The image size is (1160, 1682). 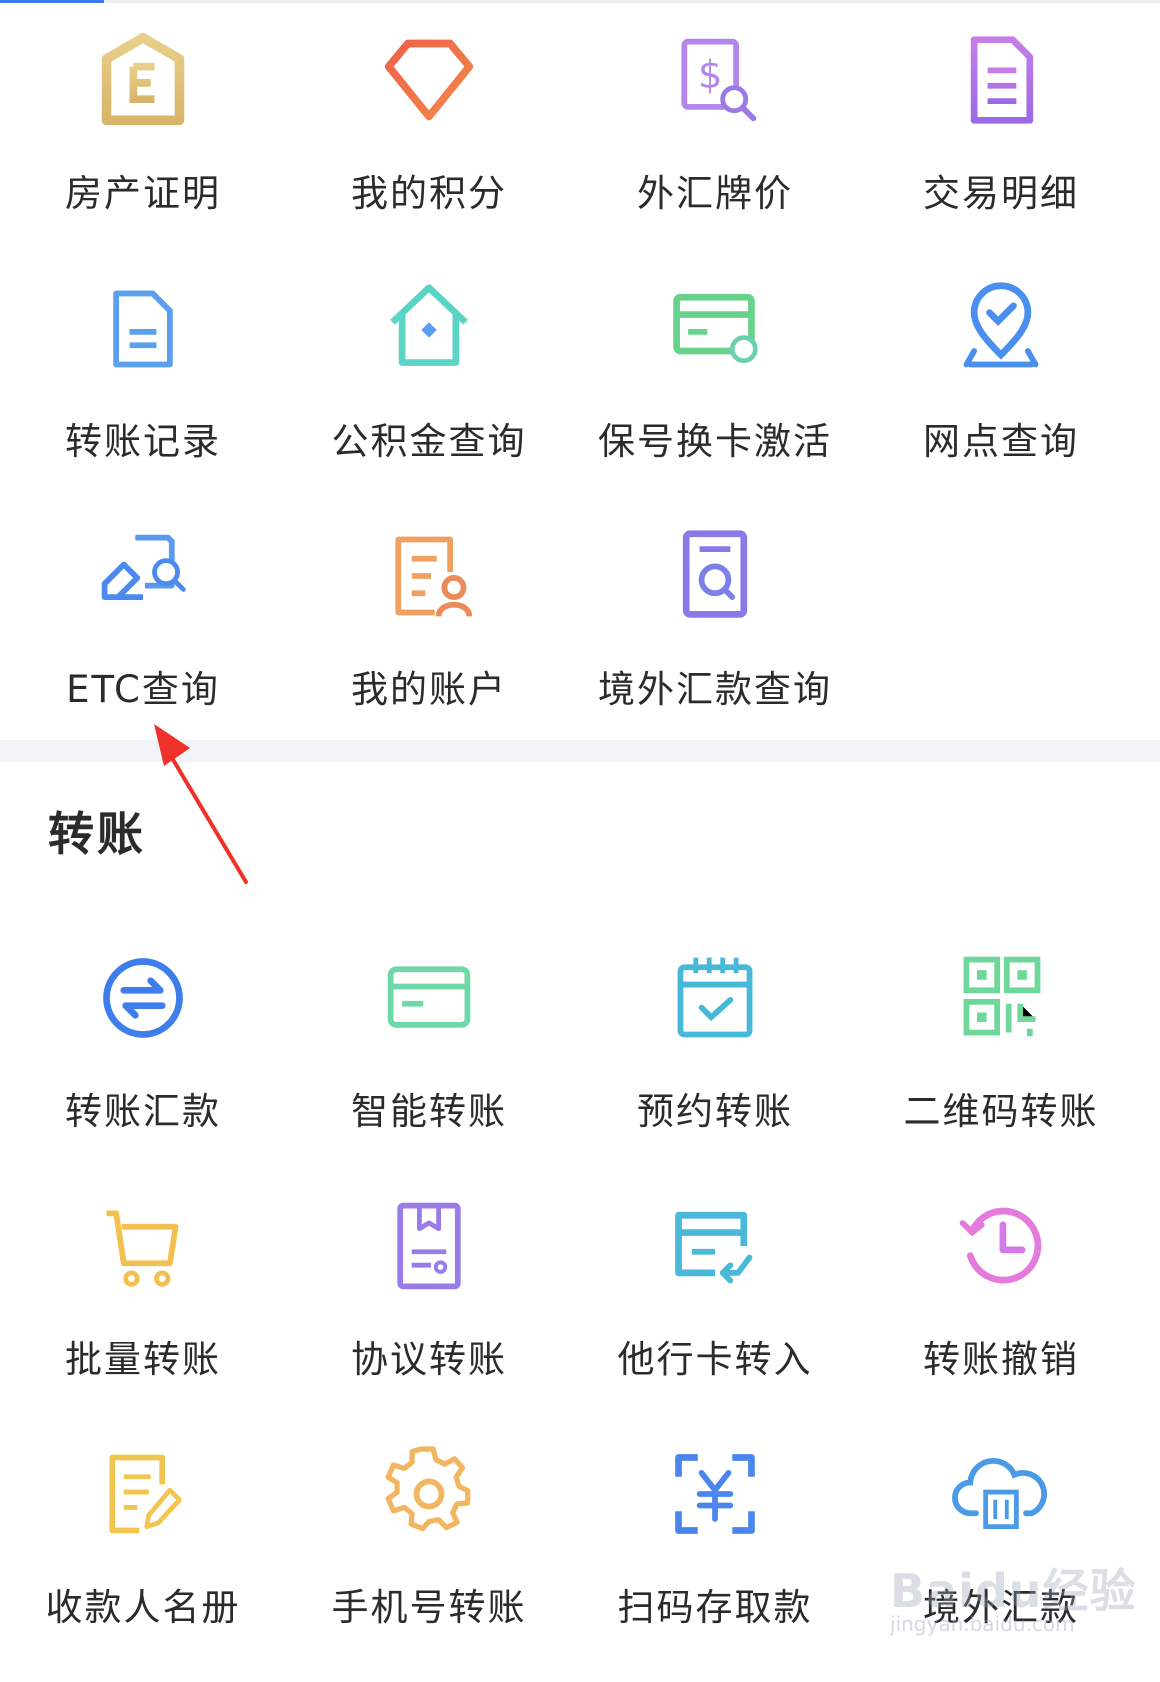 What do you see at coordinates (715, 1310) in the screenshot?
I see `tile-other-bank-transfer-in: 他行卡转入` at bounding box center [715, 1310].